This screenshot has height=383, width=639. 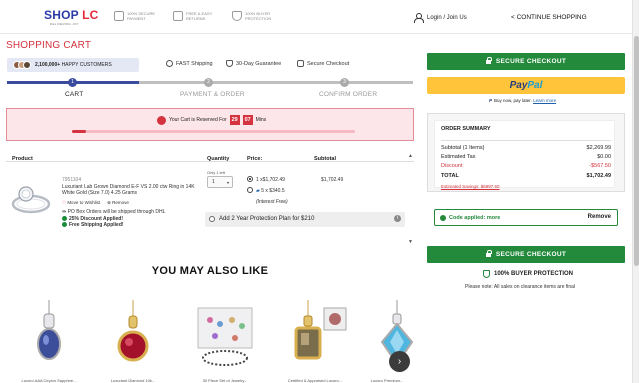 What do you see at coordinates (440, 18) in the screenshot?
I see `login-link: Login / Join Us` at bounding box center [440, 18].